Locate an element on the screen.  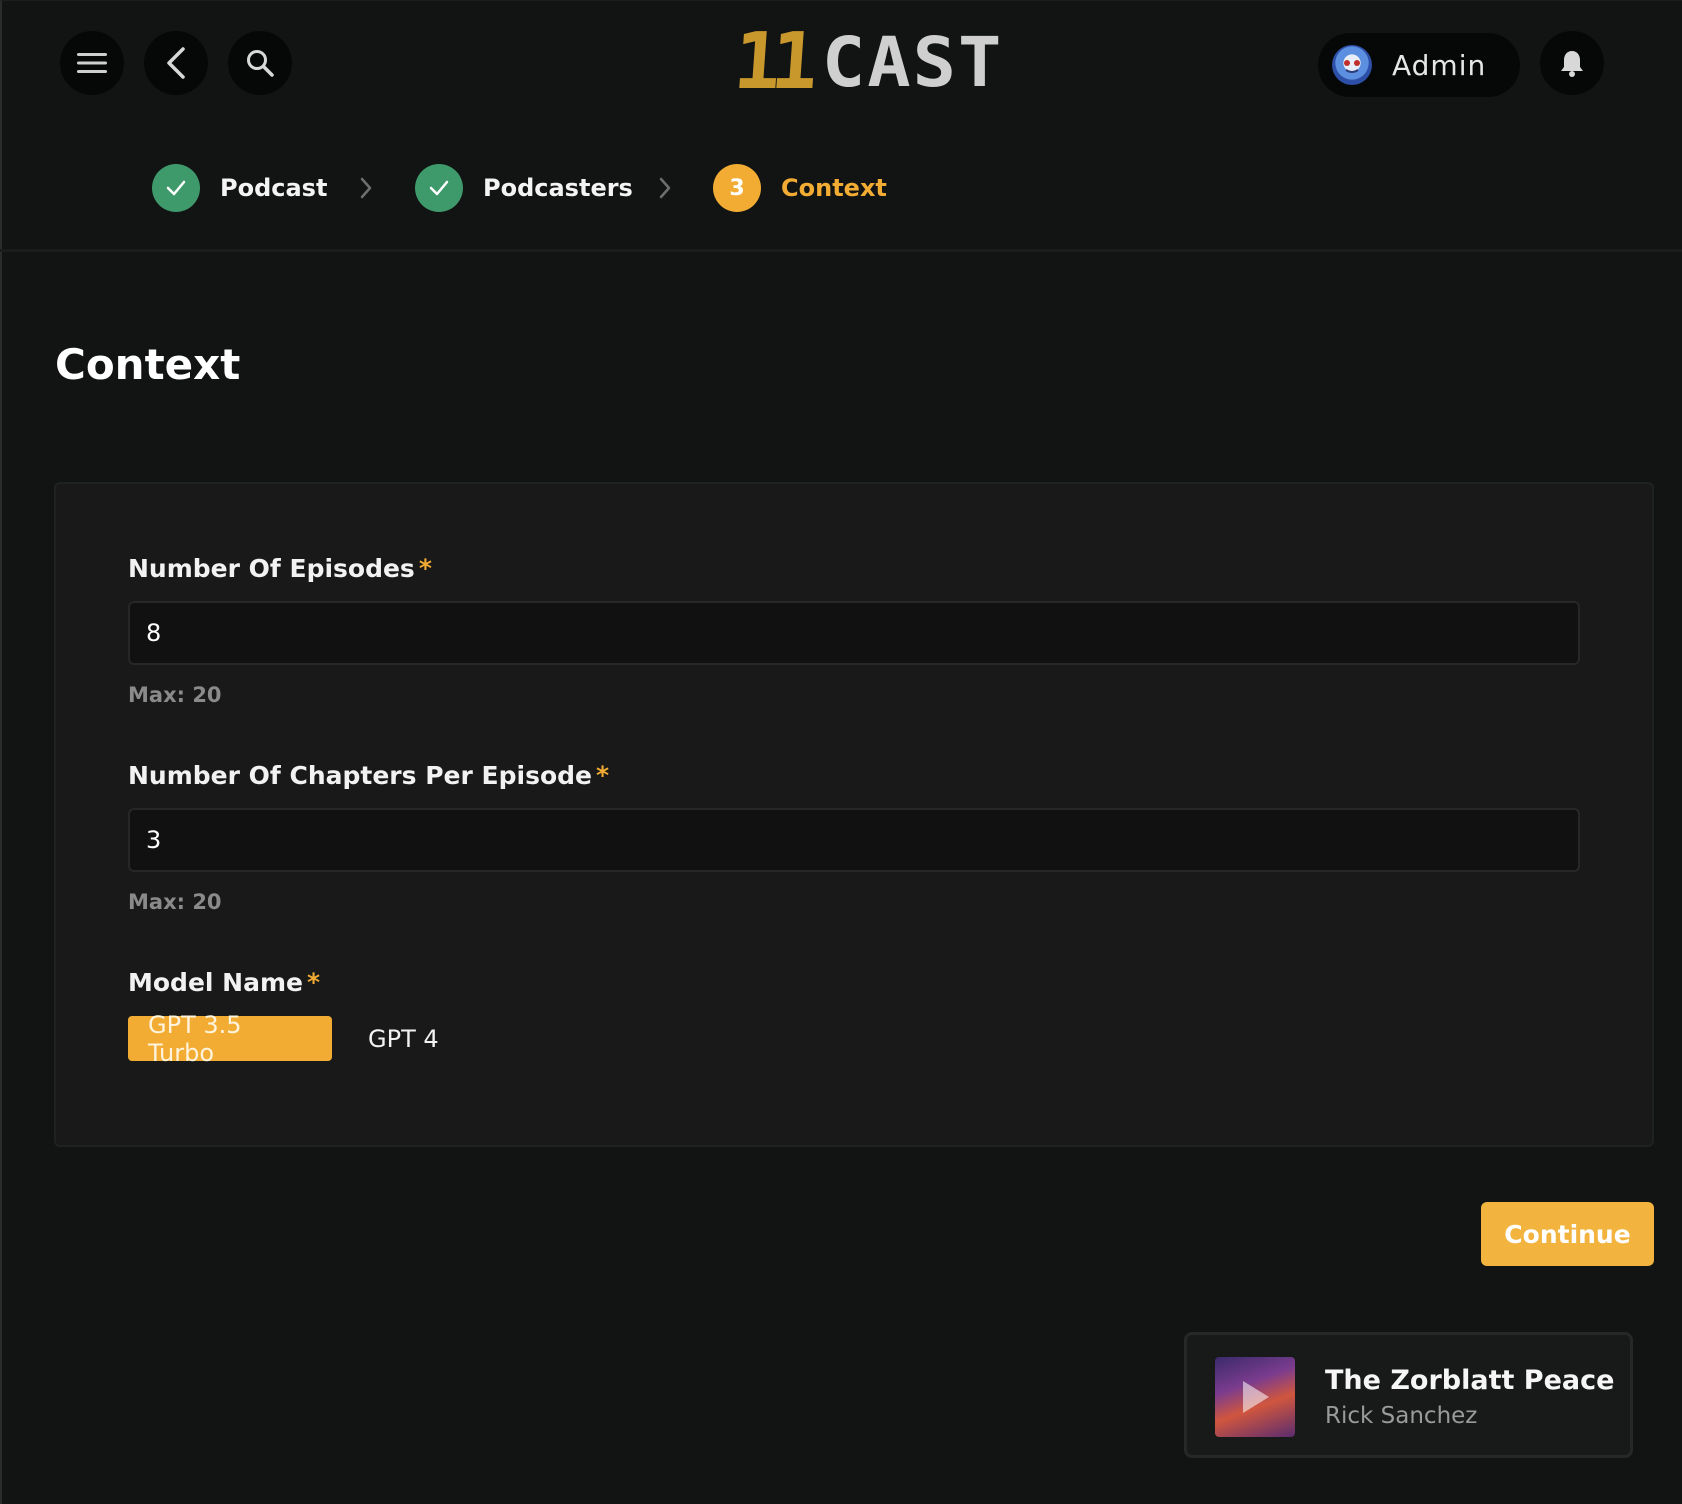
step-podcasters: Podcasters is located at coordinates (524, 188).